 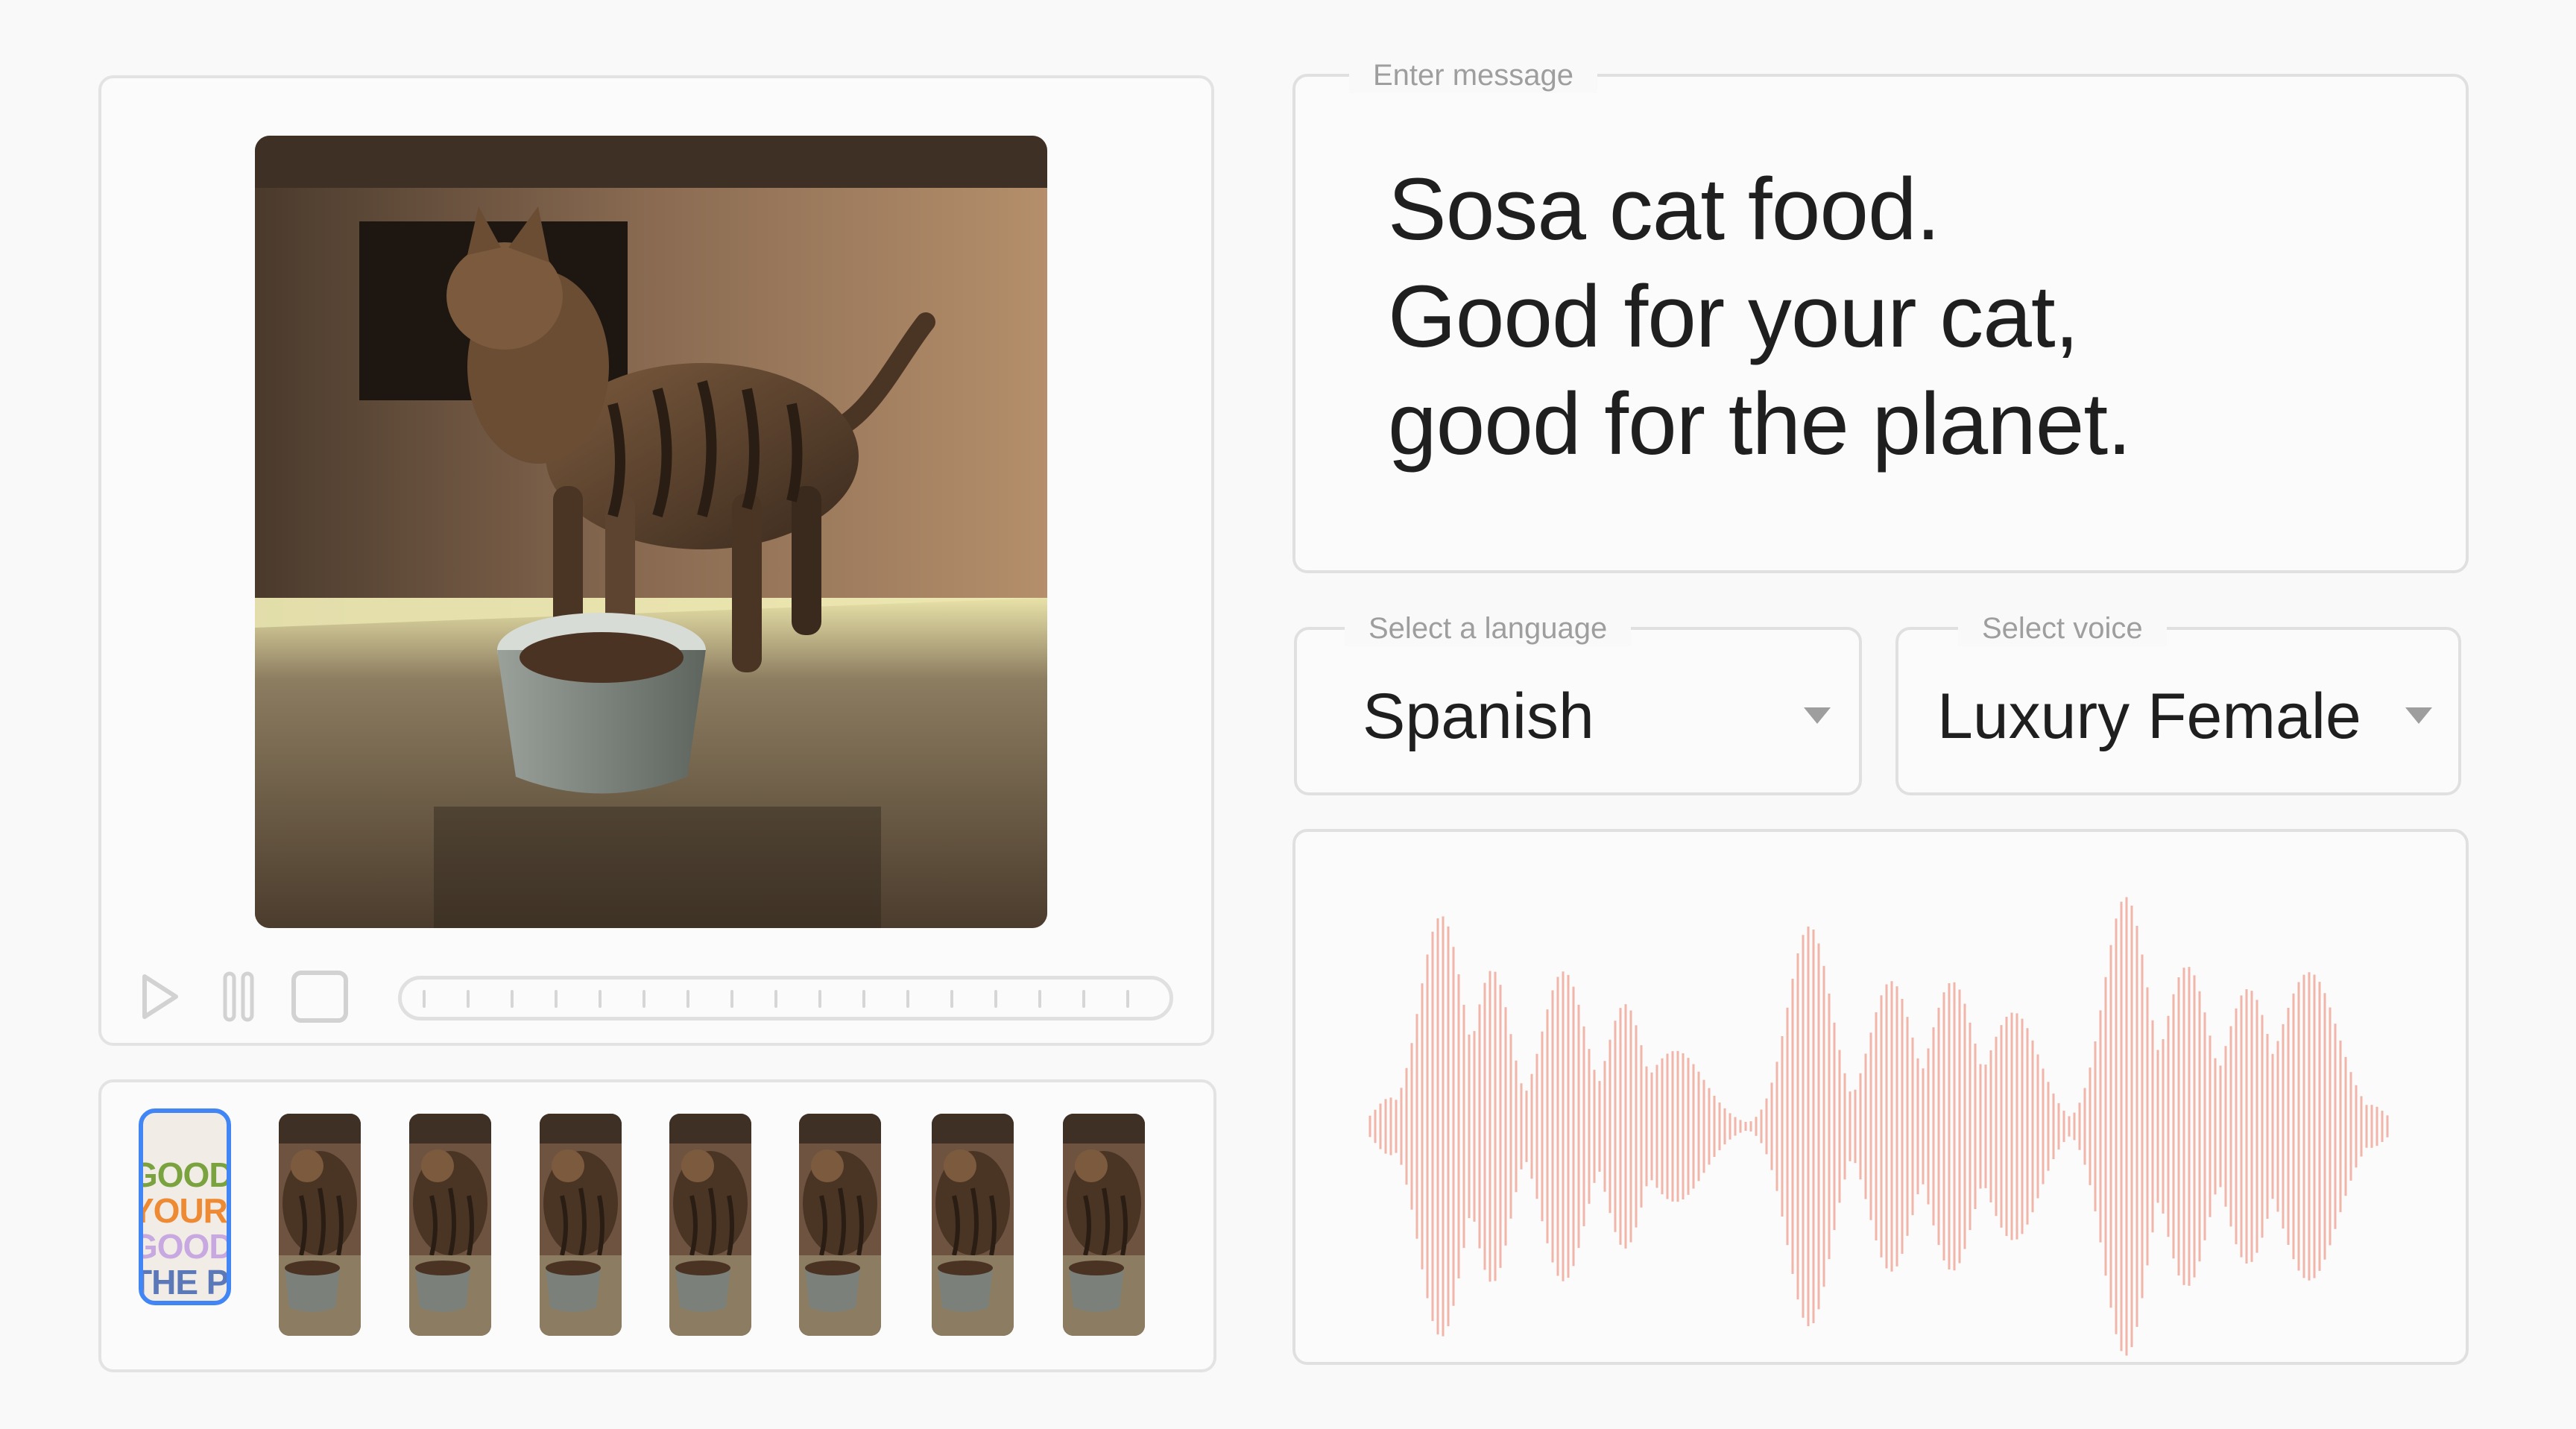 I want to click on voice-select: Select voice Luxury Female, so click(x=2178, y=703).